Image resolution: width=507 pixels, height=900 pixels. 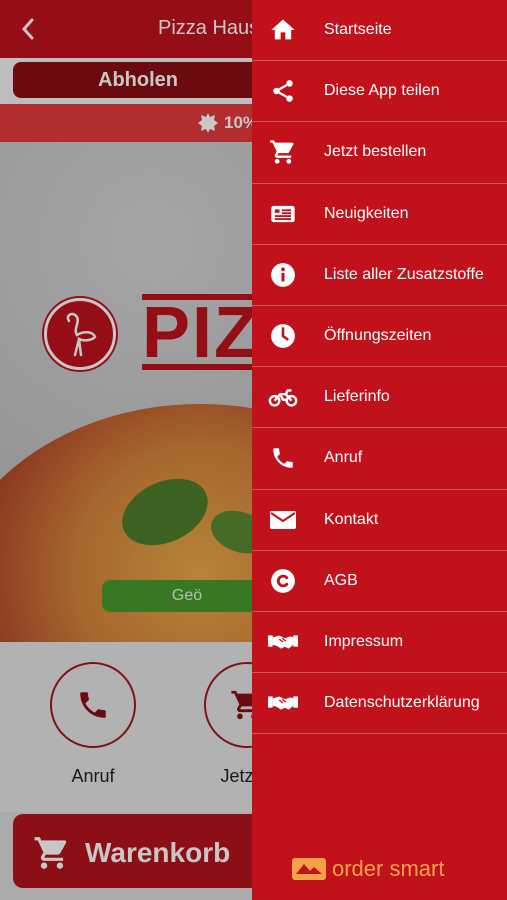 What do you see at coordinates (283, 214) in the screenshot?
I see `news-icon` at bounding box center [283, 214].